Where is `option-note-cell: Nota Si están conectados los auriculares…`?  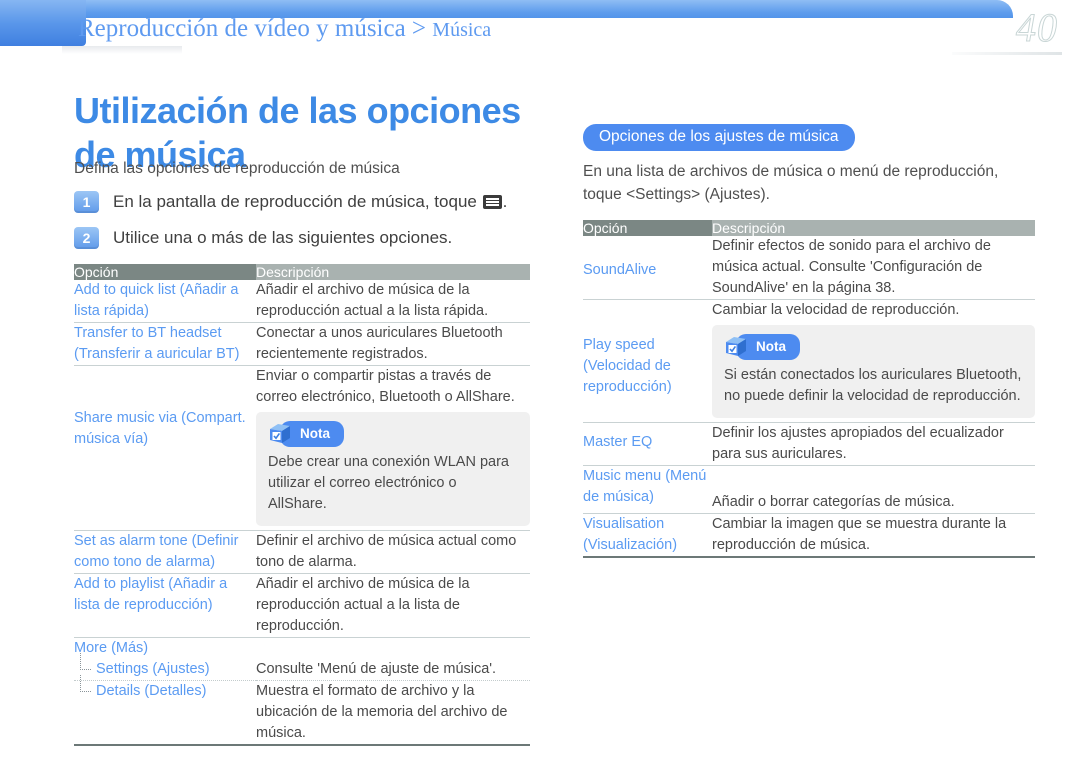
option-note-cell: Nota Si están conectados los auriculares… is located at coordinates (873, 372).